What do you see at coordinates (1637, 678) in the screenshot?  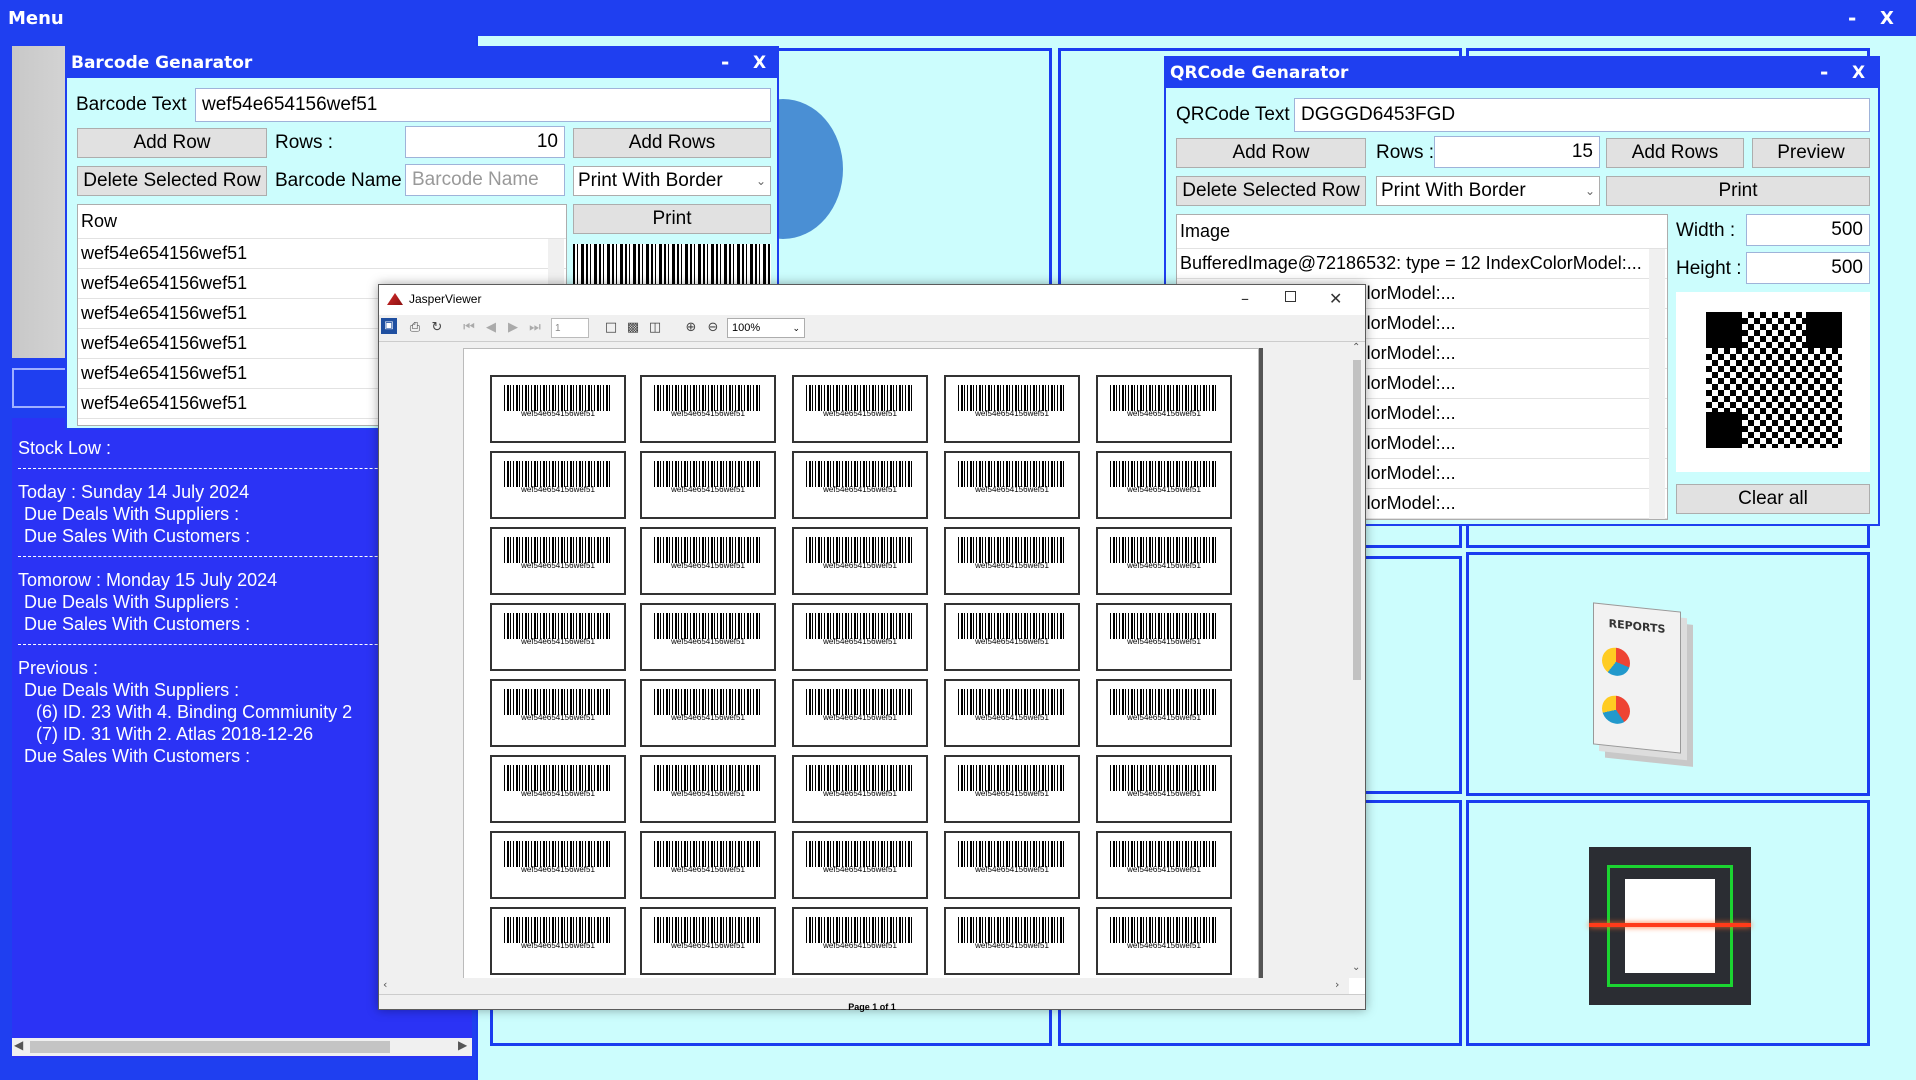 I see `reports-icon: REPORTS` at bounding box center [1637, 678].